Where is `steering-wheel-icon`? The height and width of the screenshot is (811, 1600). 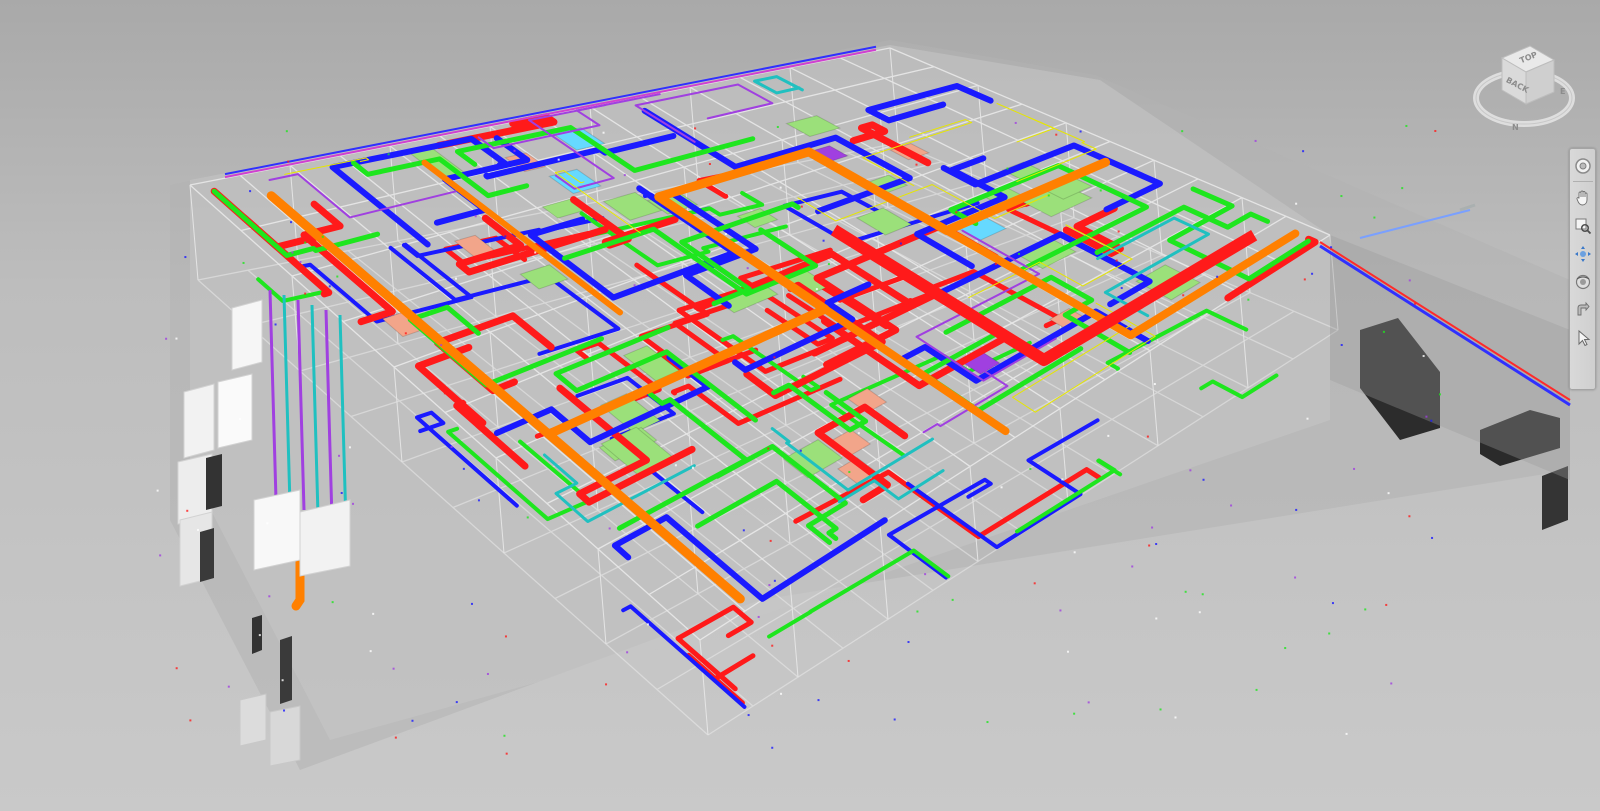
steering-wheel-icon is located at coordinates (1582, 166).